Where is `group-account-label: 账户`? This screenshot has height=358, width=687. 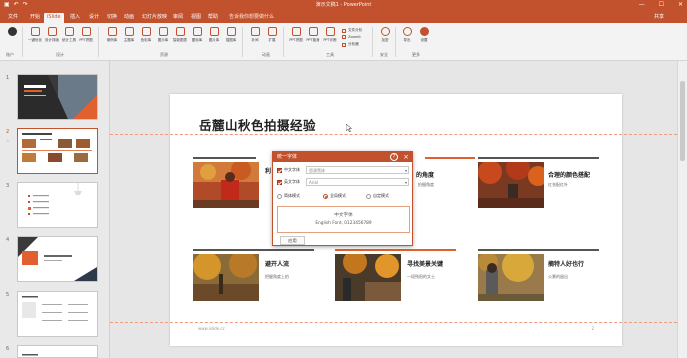 group-account-label: 账户 is located at coordinates (10, 54).